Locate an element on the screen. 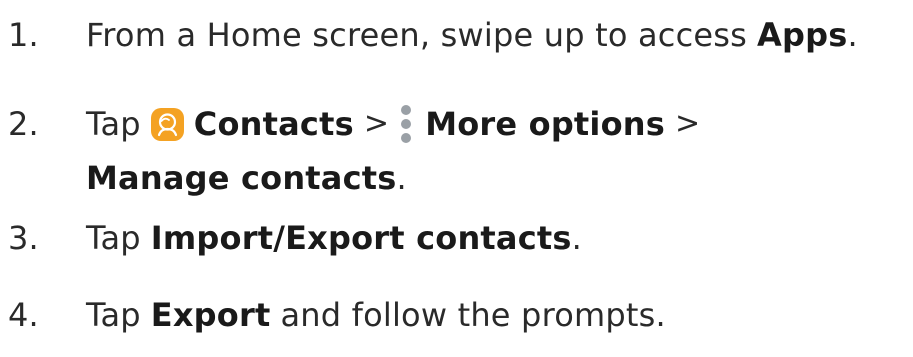 The height and width of the screenshot is (357, 913). step-number: 3. is located at coordinates (23, 238).